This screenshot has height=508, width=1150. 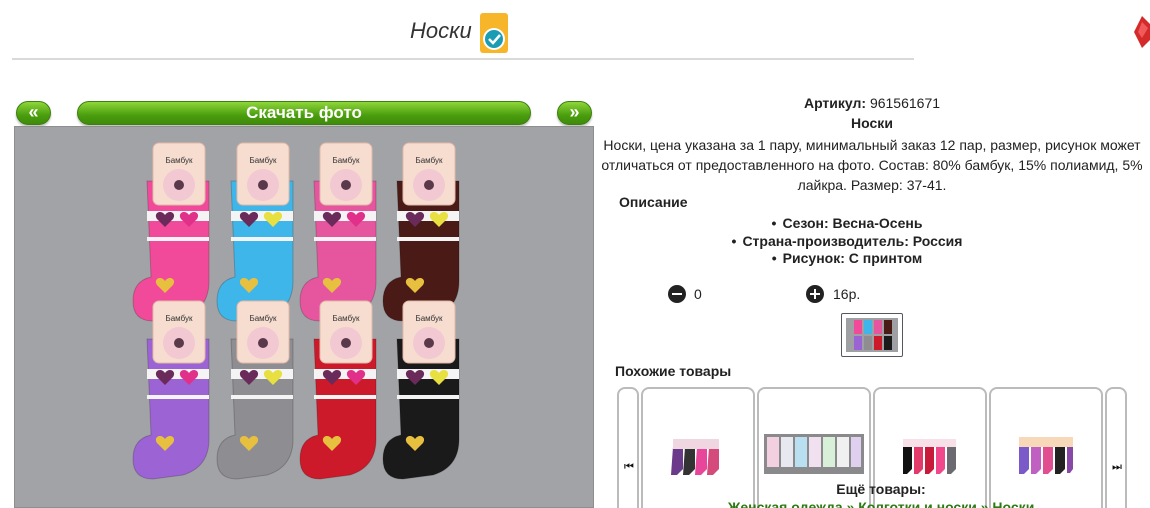 What do you see at coordinates (1013, 503) in the screenshot?
I see `breadcrumb-socks: Носки` at bounding box center [1013, 503].